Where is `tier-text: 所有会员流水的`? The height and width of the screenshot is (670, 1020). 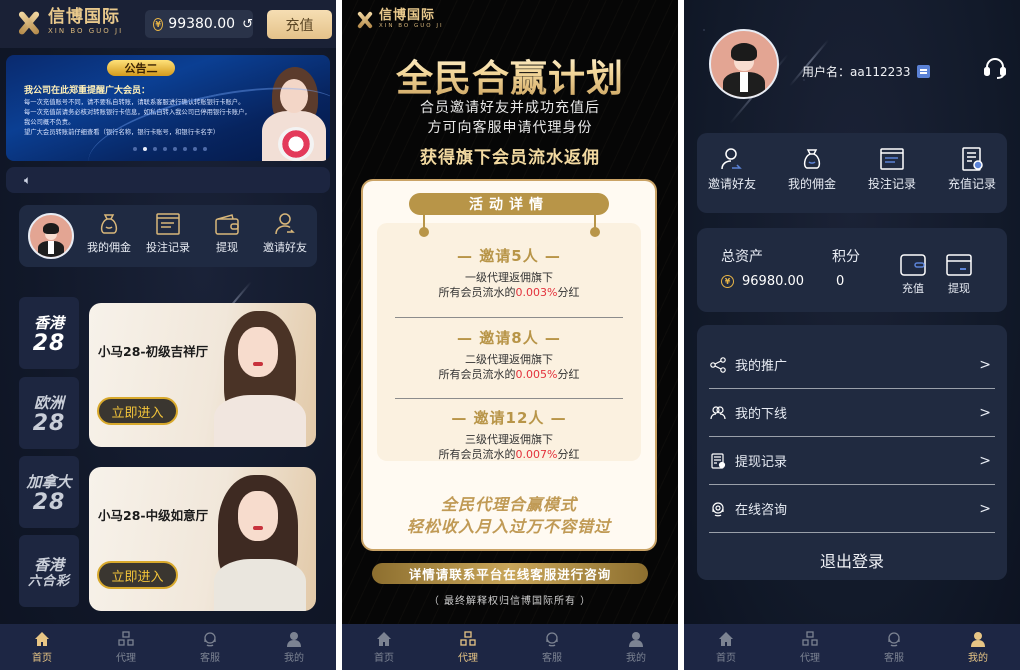 tier-text: 所有会员流水的 is located at coordinates (477, 454).